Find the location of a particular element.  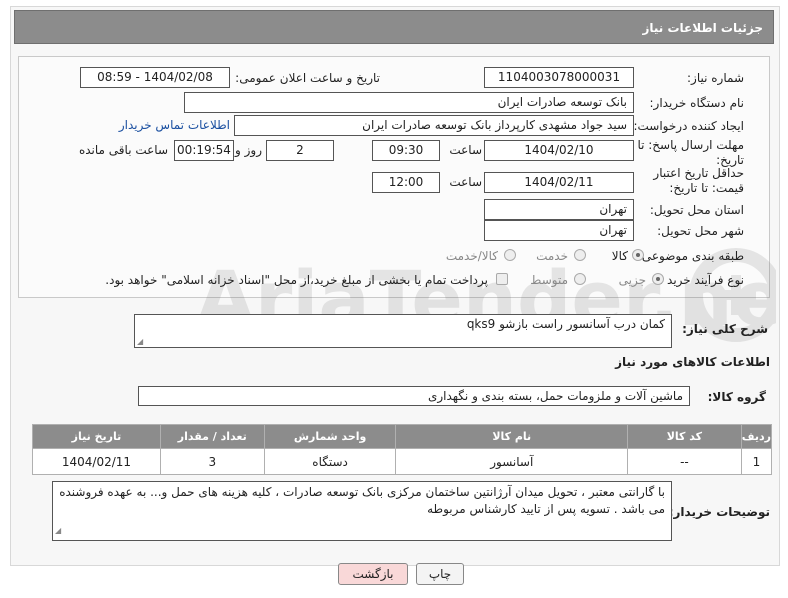

cell-unit: دستگاه is located at coordinates (330, 461).